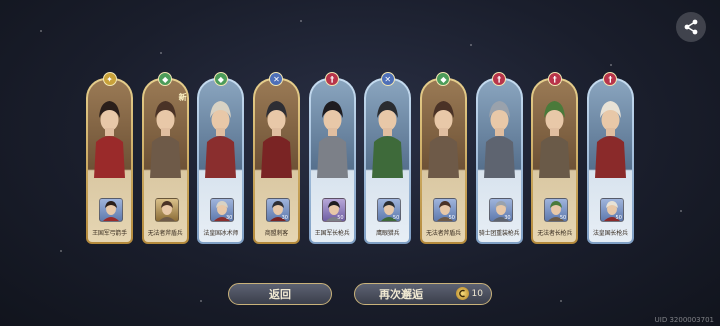 The width and height of the screenshot is (720, 326). Describe the element at coordinates (684, 320) in the screenshot. I see `uid-label: UID 3200003701` at that location.